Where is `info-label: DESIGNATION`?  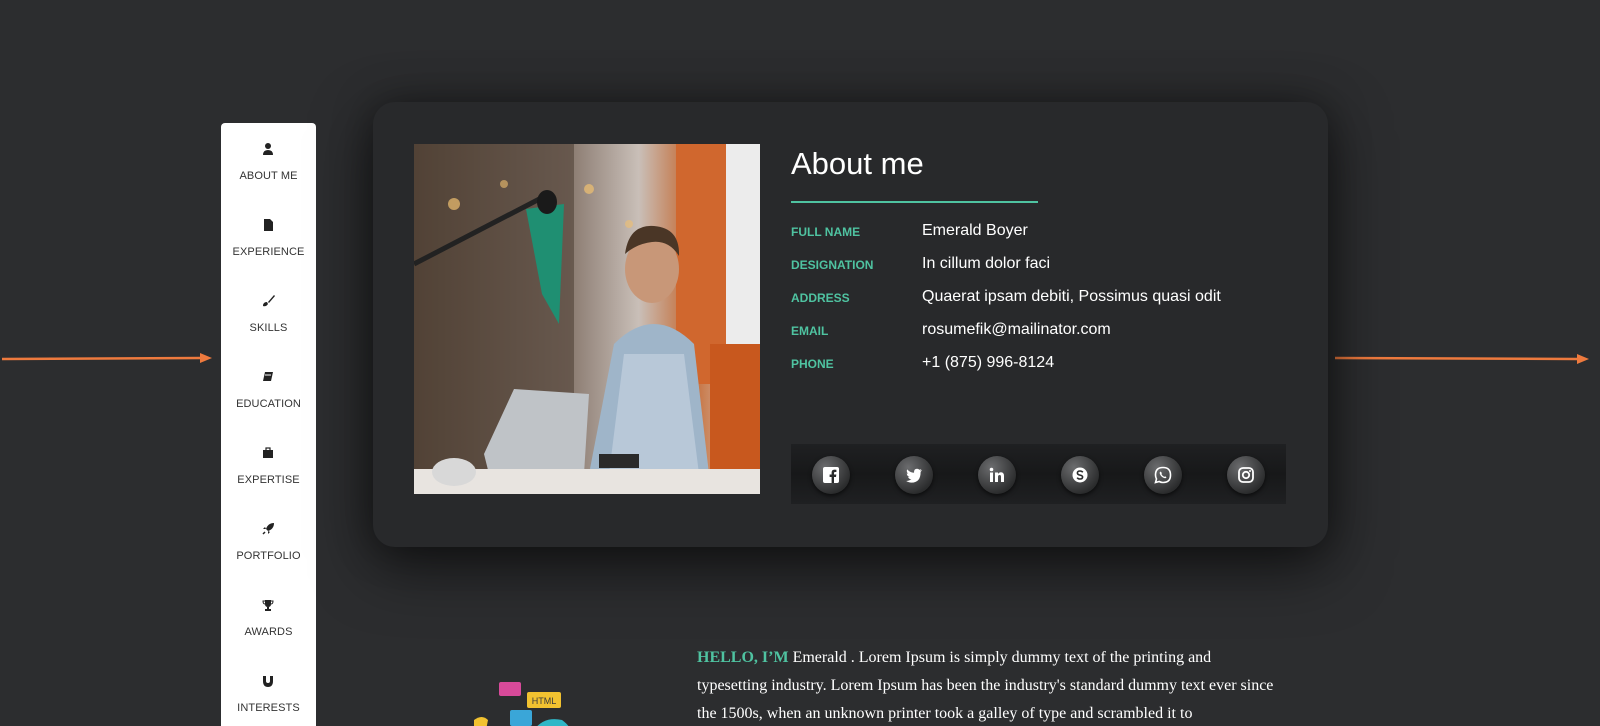
info-label: DESIGNATION is located at coordinates (832, 265).